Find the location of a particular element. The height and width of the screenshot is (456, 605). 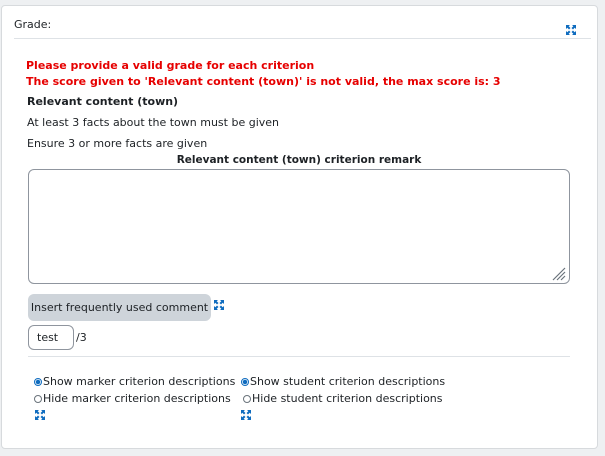

grade-header: Grade: is located at coordinates (33, 24).